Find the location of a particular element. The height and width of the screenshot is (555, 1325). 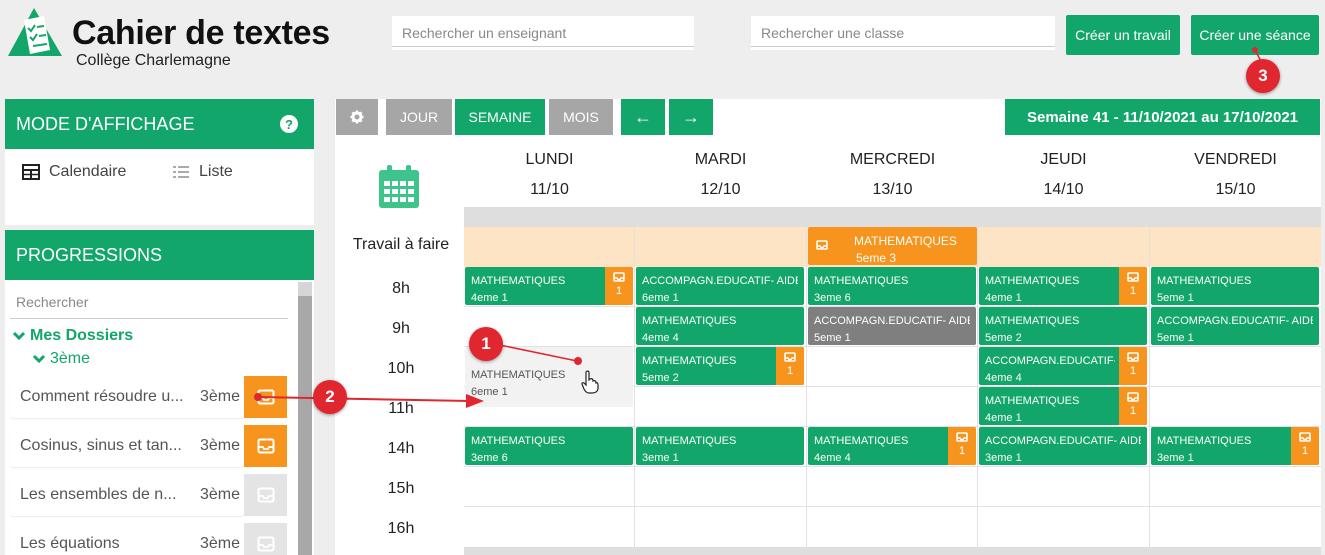

list-icon is located at coordinates (181, 172).